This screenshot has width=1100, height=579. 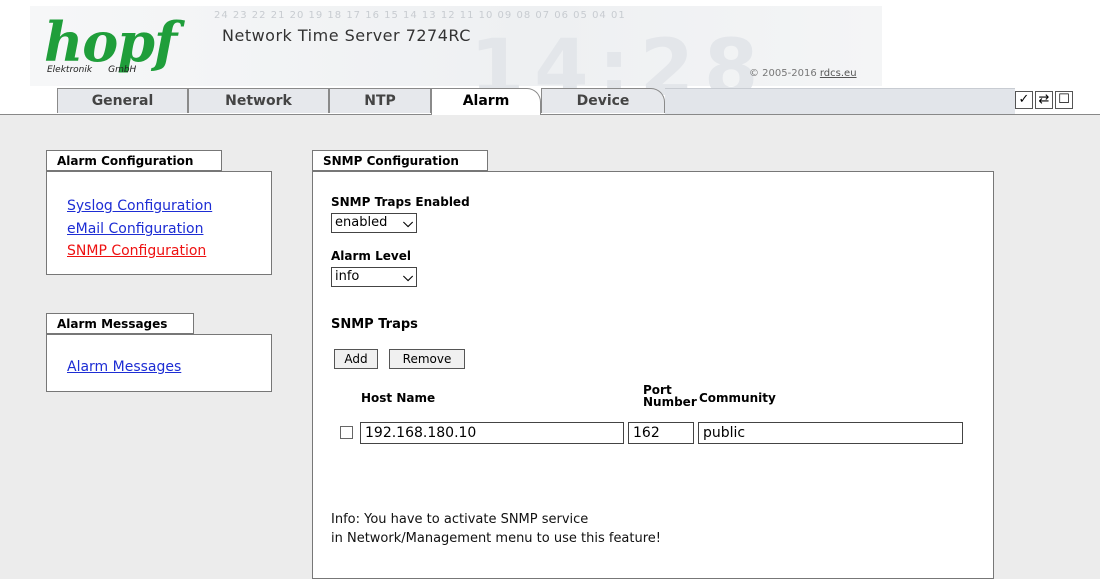 I want to click on column-header-host: Host Name, so click(x=398, y=398).